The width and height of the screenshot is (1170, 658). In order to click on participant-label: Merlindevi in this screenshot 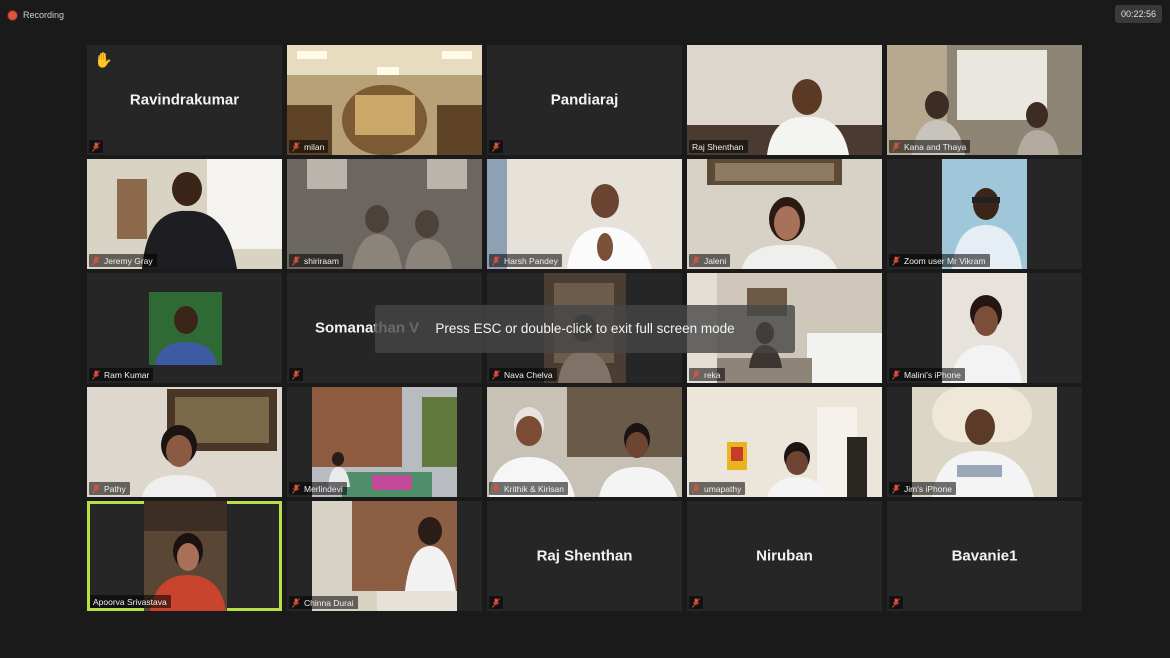, I will do `click(318, 488)`.